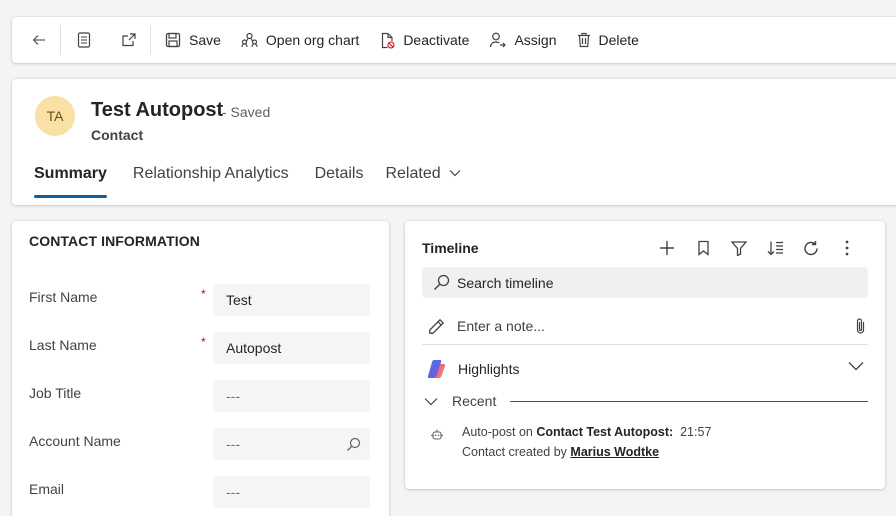  I want to click on plus-icon, so click(667, 248).